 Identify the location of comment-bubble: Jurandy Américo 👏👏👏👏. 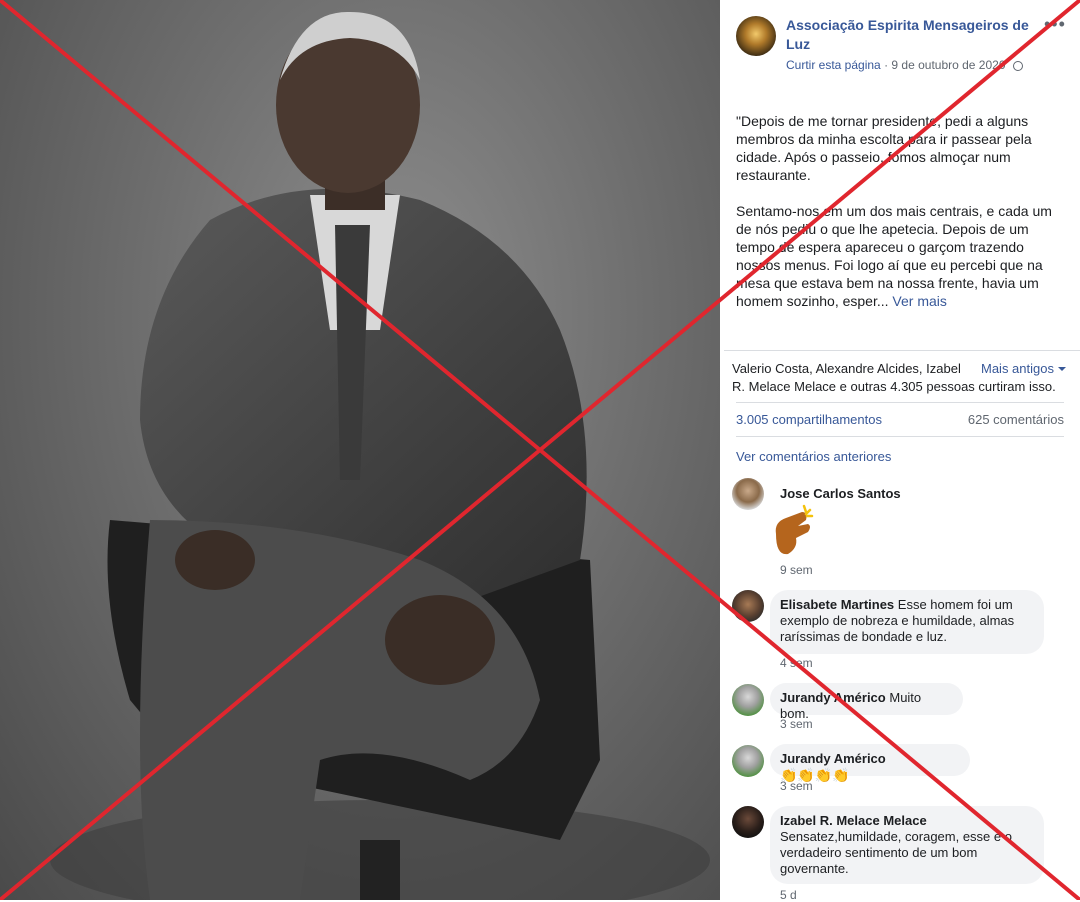
(870, 763).